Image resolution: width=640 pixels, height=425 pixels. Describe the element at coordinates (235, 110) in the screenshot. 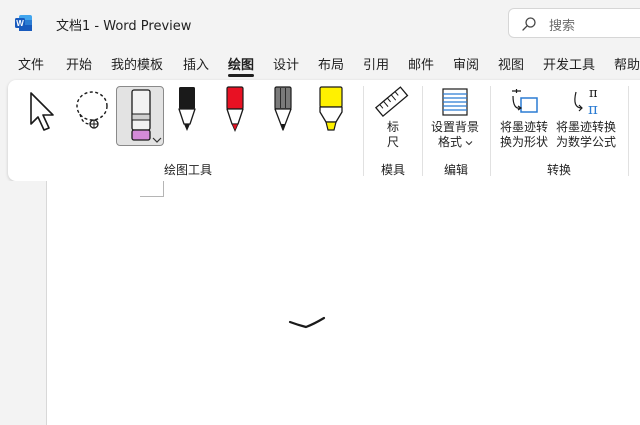

I see `red-pen-icon` at that location.